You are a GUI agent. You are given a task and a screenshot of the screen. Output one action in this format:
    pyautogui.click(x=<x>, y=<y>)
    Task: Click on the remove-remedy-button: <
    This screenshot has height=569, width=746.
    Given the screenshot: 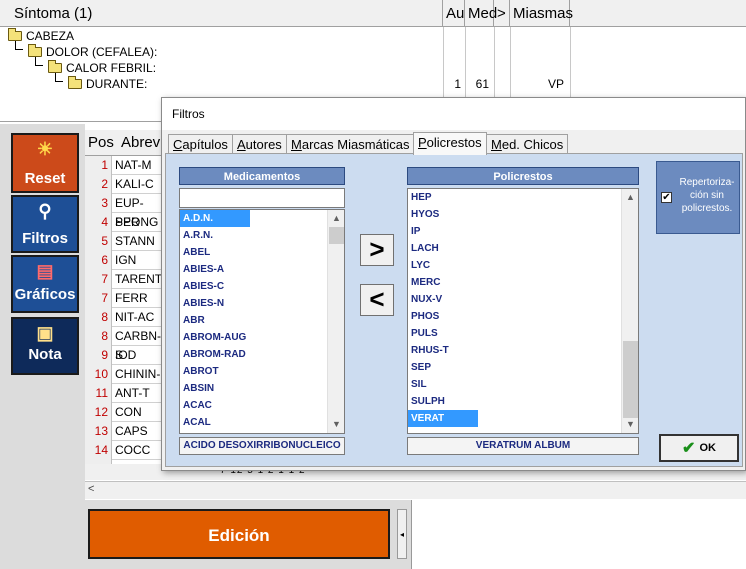 What is the action you would take?
    pyautogui.click(x=377, y=300)
    